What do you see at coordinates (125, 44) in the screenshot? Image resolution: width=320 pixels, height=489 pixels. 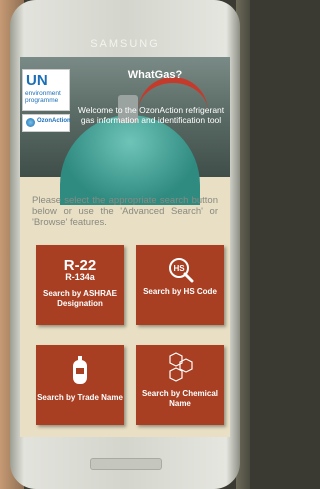 I see `device-brand: SAMSUNG` at bounding box center [125, 44].